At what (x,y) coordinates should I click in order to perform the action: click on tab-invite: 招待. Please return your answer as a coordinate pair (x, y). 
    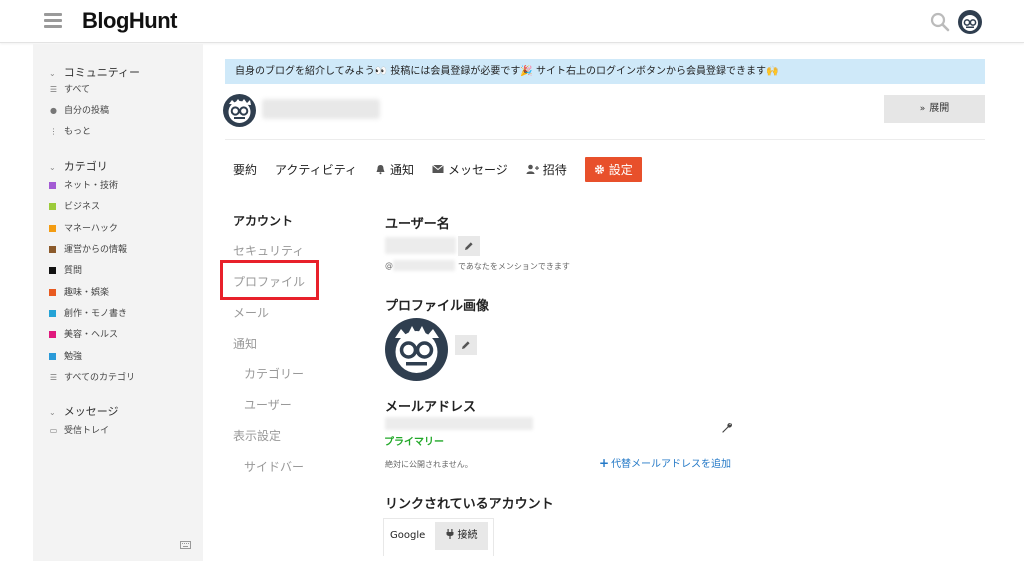
    Looking at the image, I should click on (546, 169).